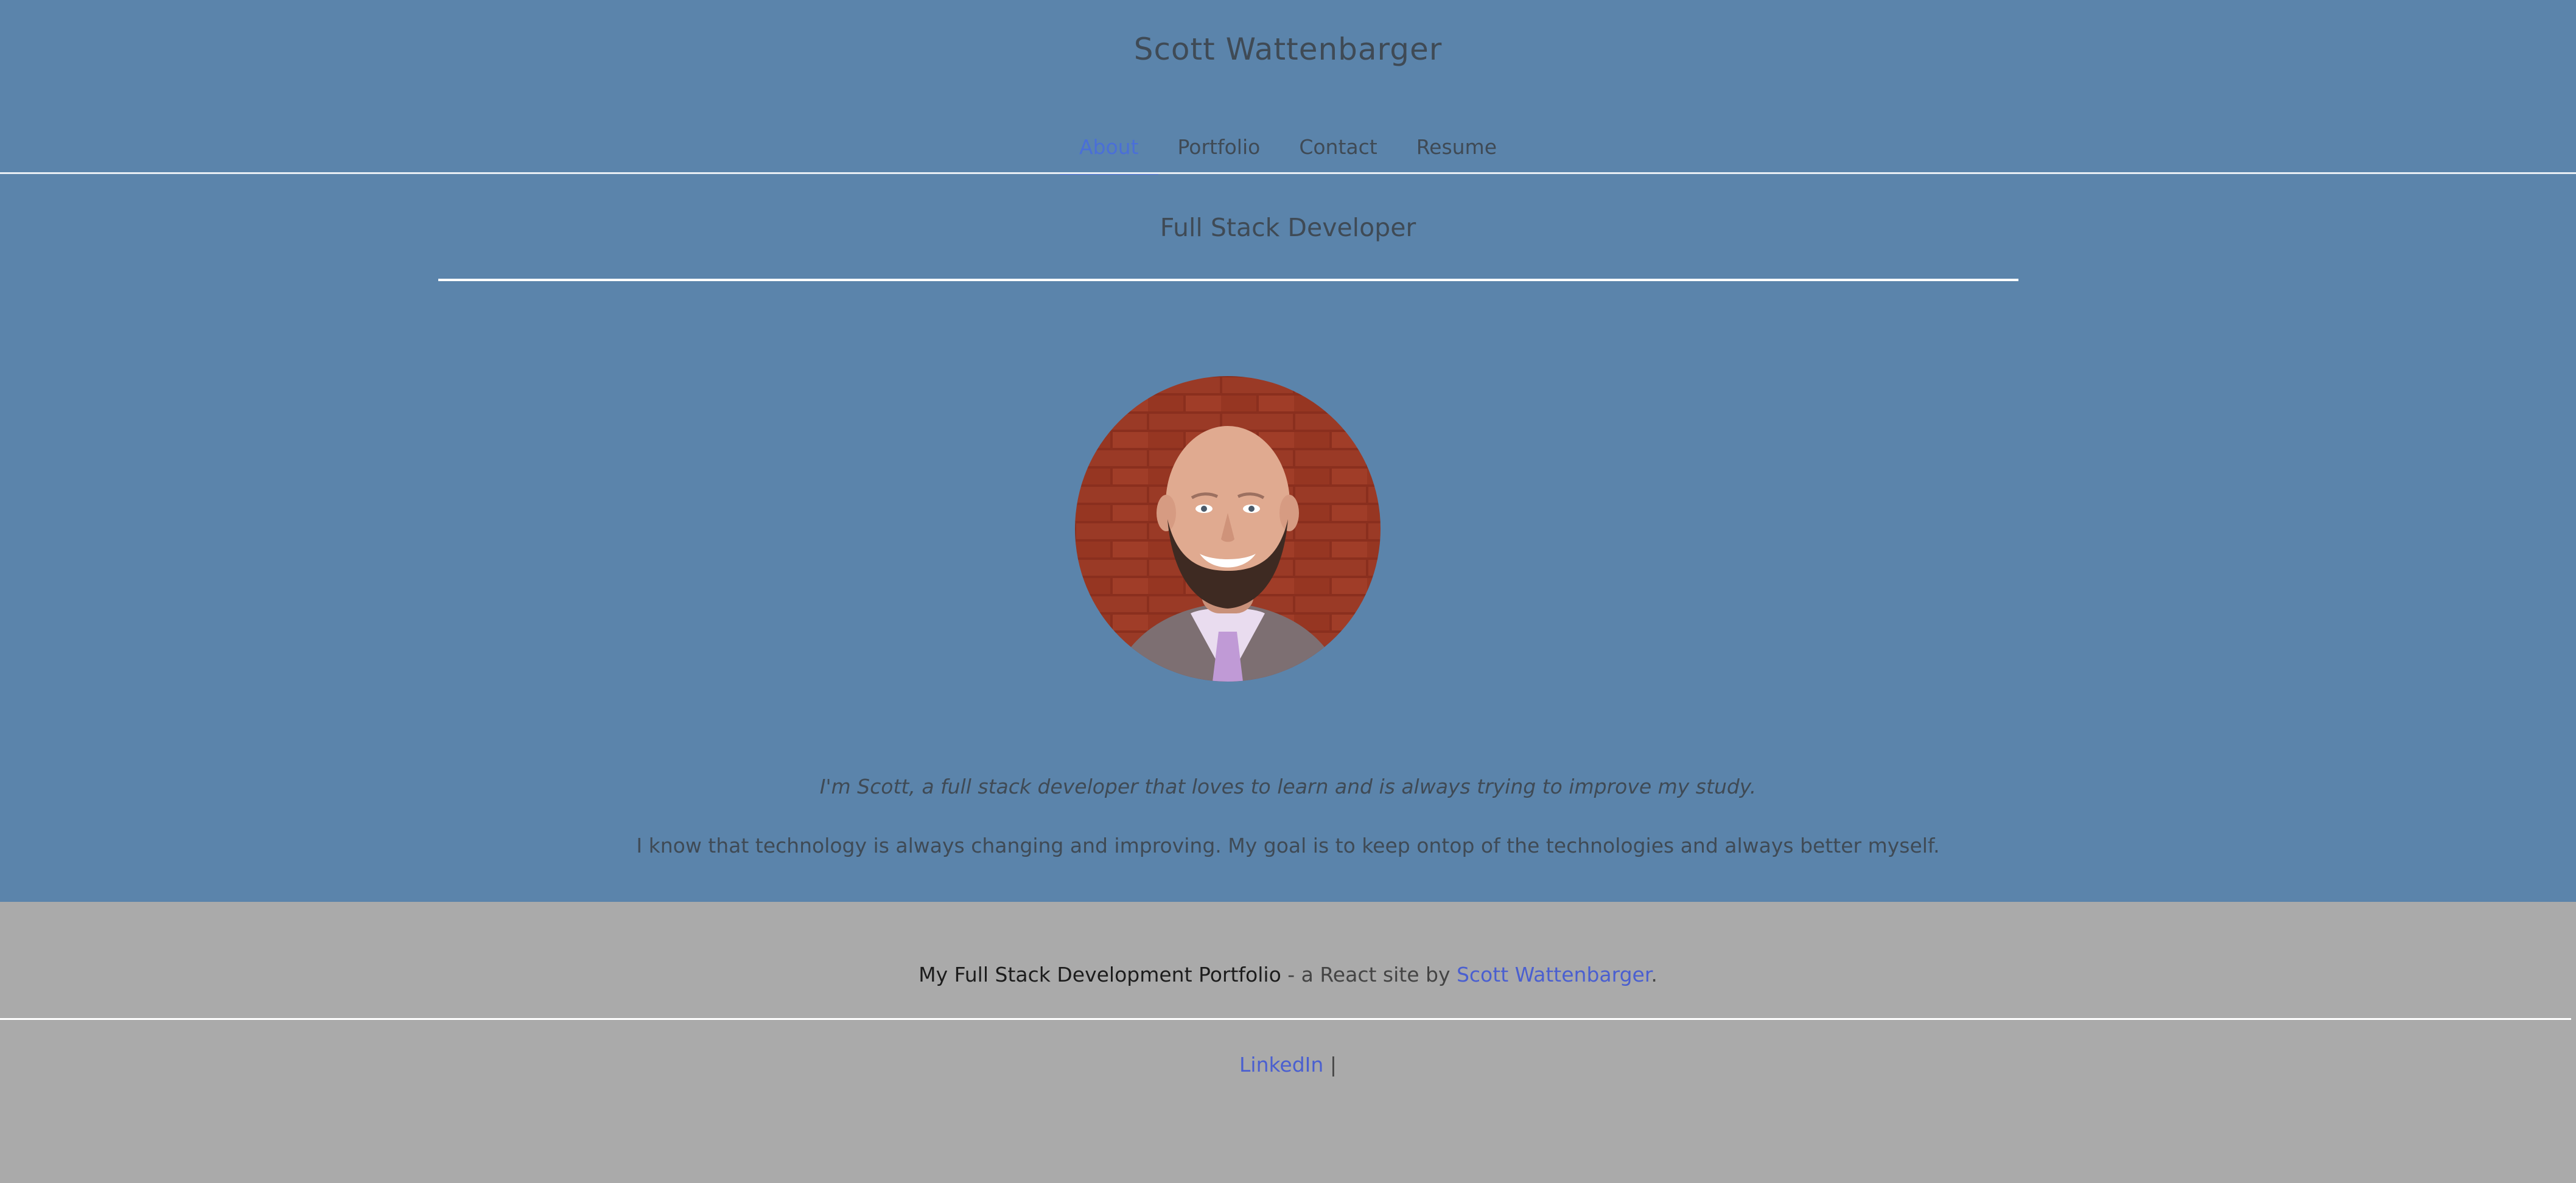 The image size is (2576, 1183). What do you see at coordinates (1285, 1019) in the screenshot?
I see `footer-divider` at bounding box center [1285, 1019].